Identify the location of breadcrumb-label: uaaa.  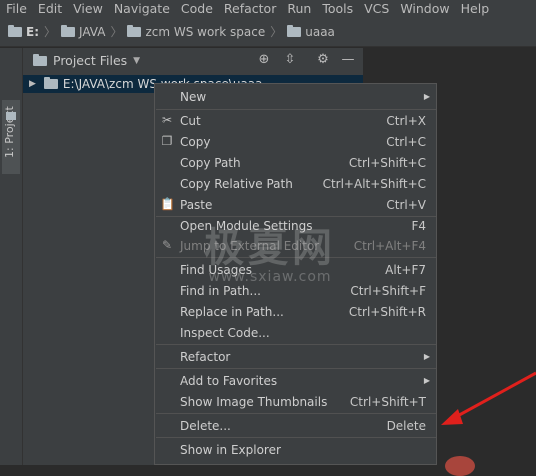
(320, 31).